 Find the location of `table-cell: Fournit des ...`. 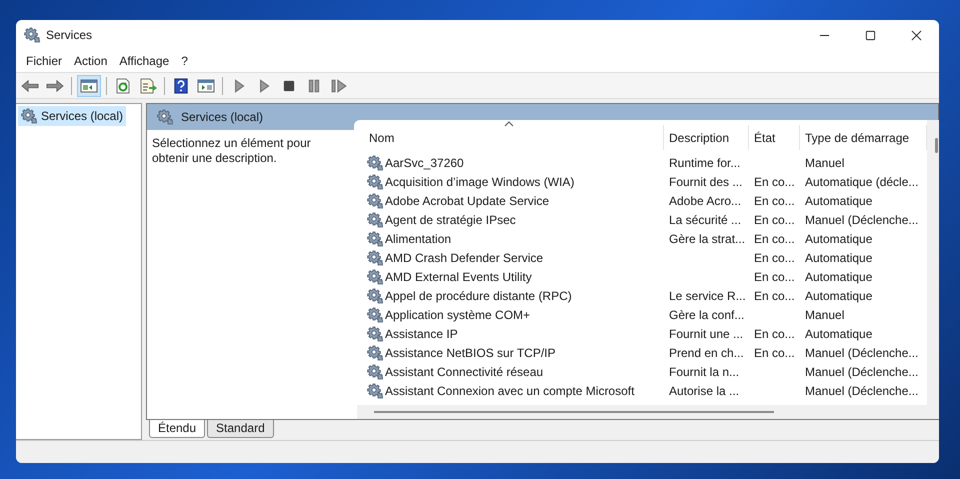

table-cell: Fournit des ... is located at coordinates (705, 181).